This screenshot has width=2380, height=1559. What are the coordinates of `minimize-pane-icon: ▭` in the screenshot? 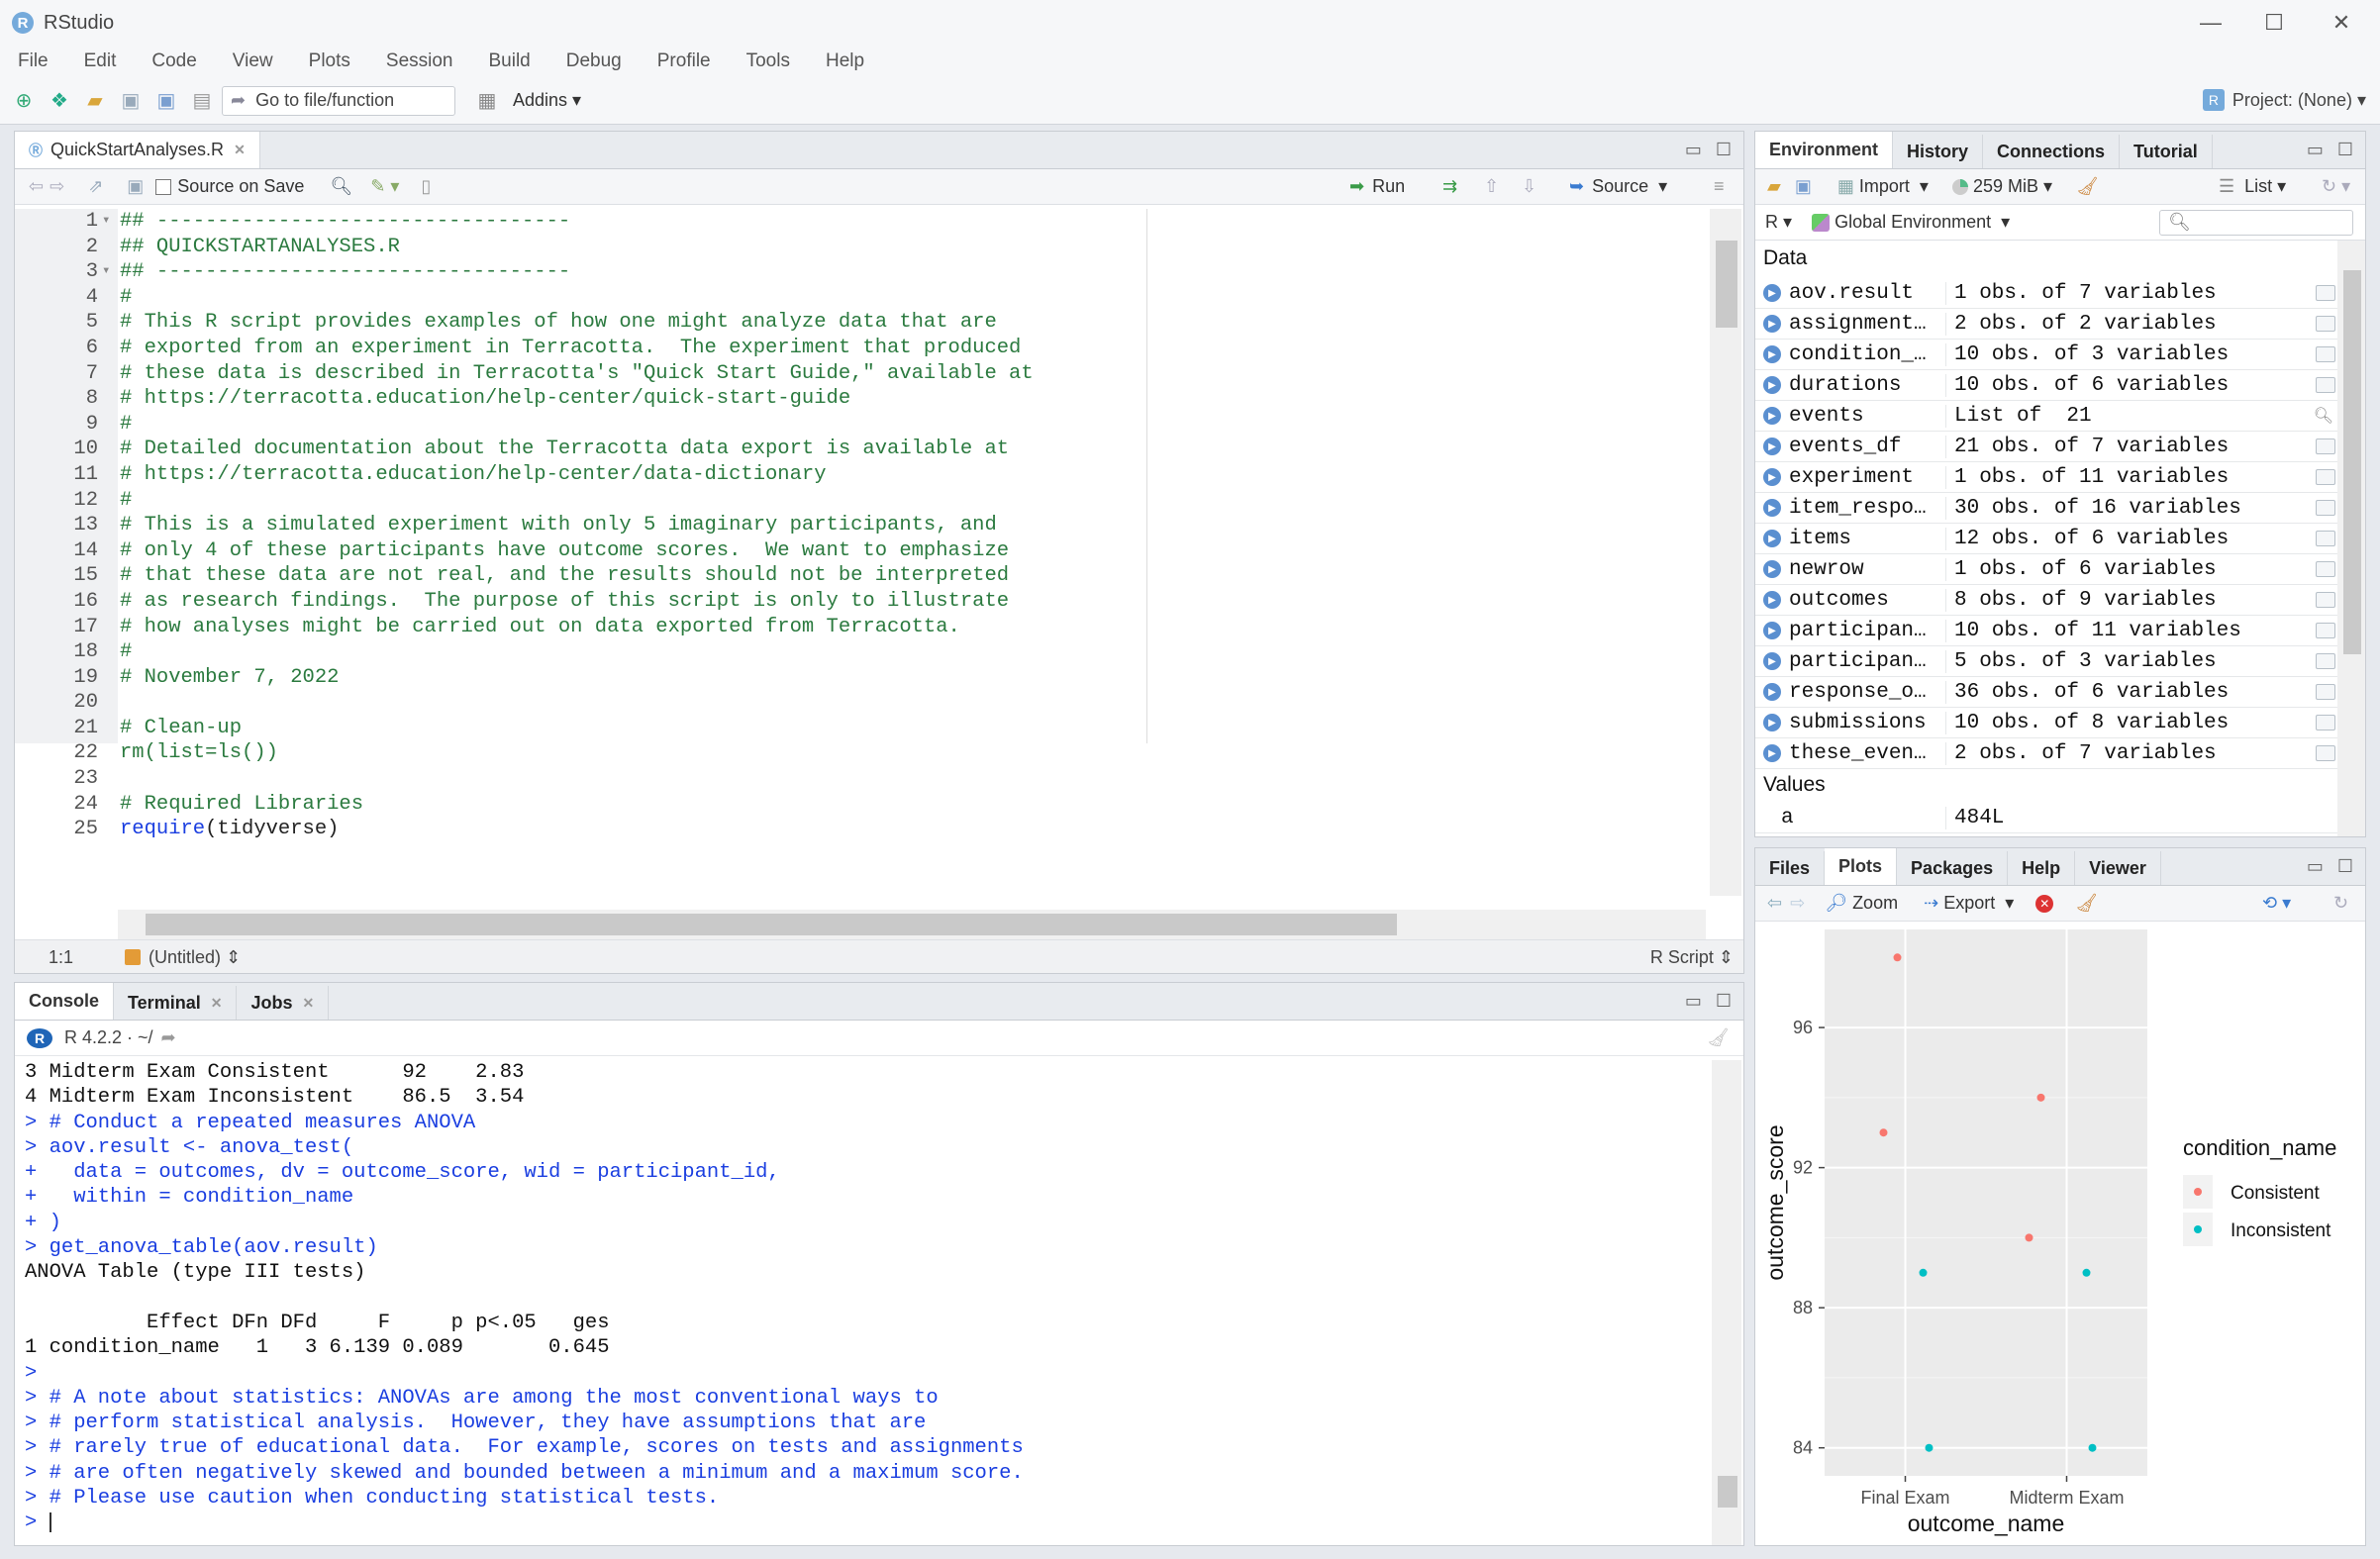 It's located at (1693, 150).